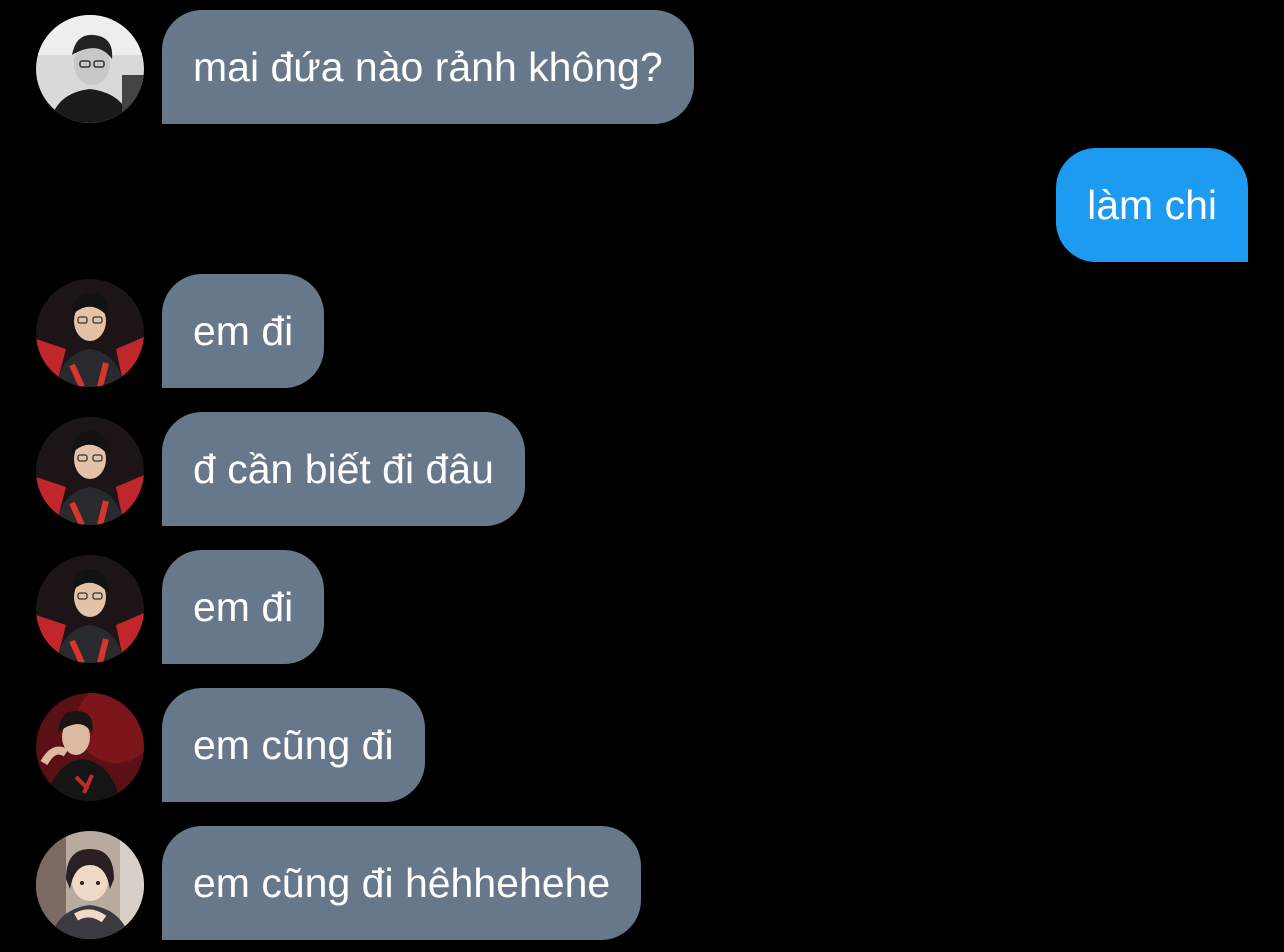  Describe the element at coordinates (642, 469) in the screenshot. I see `message-row: đ cần biết đi đâu` at that location.